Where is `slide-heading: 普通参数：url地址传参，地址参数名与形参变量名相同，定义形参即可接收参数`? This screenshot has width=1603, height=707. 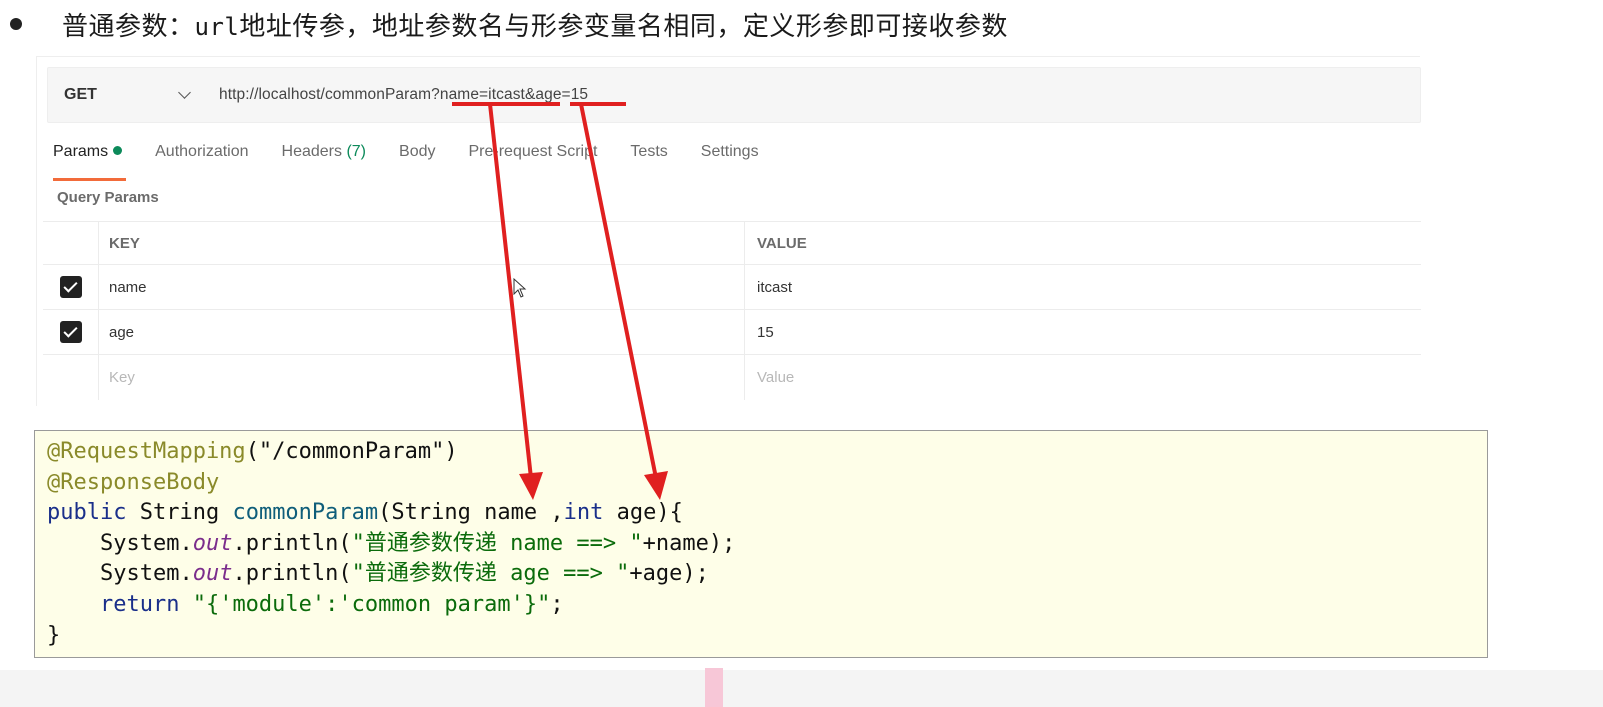
slide-heading: 普通参数：url地址传参，地址参数名与形参变量名相同，定义形参即可接收参数 is located at coordinates (509, 24).